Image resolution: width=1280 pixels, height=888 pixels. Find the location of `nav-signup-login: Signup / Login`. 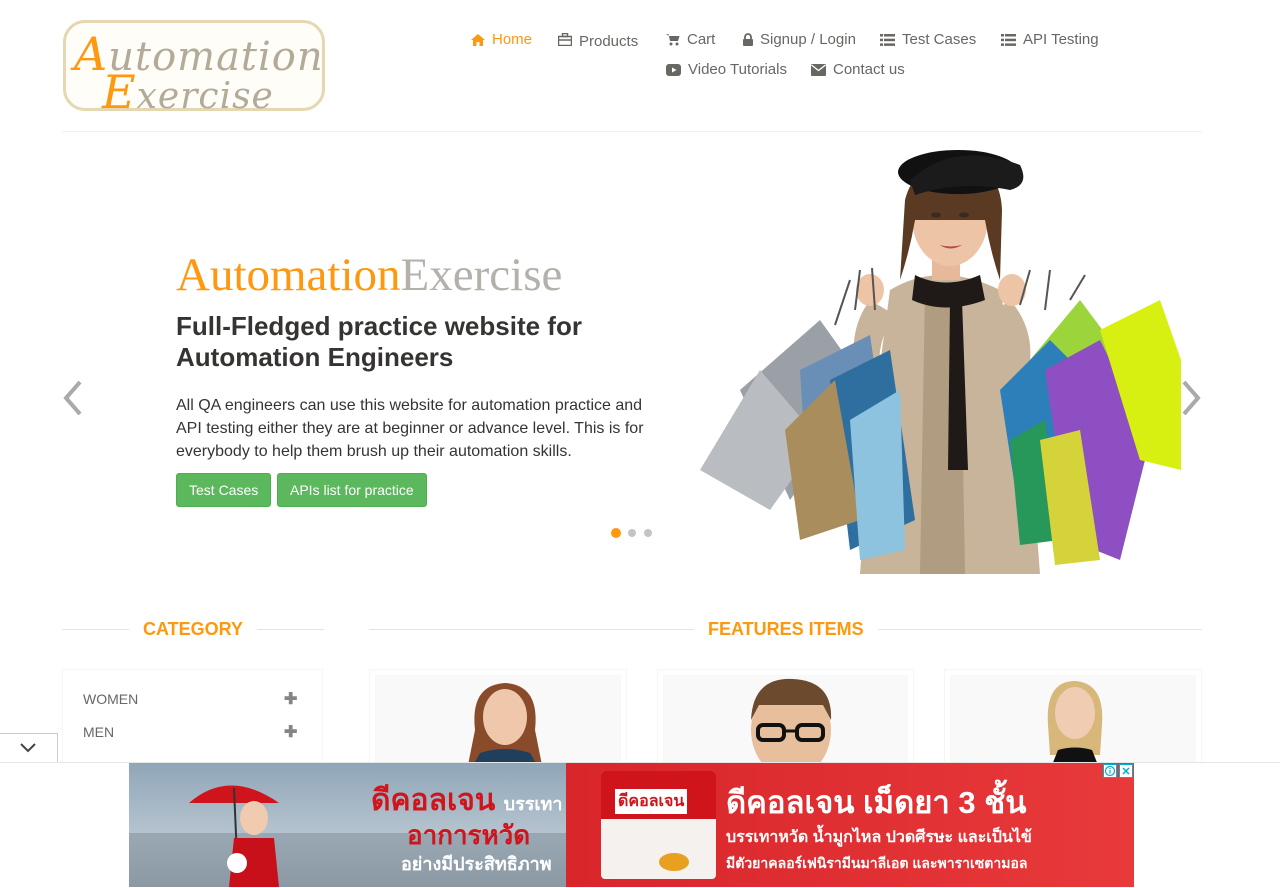

nav-signup-login: Signup / Login is located at coordinates (799, 39).